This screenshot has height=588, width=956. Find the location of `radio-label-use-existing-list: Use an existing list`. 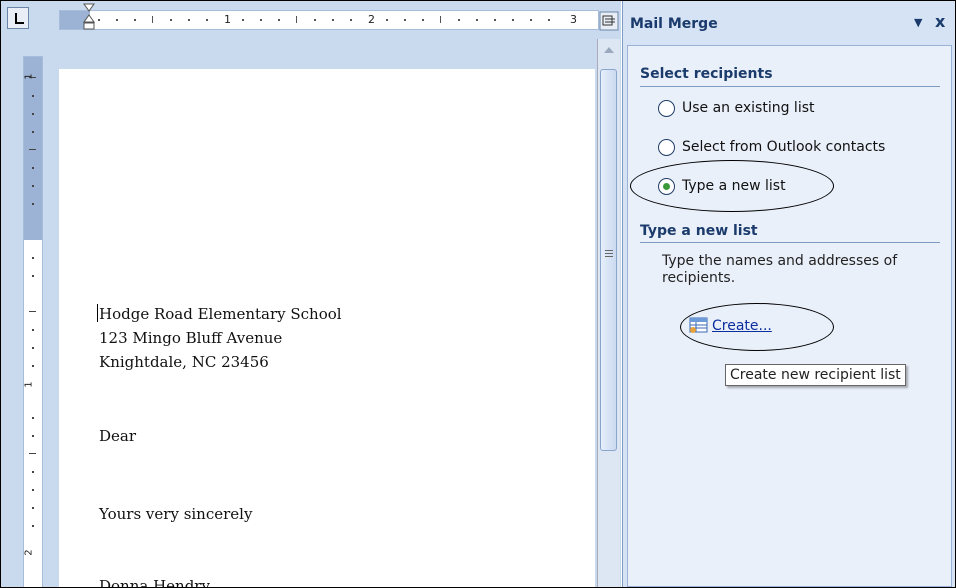

radio-label-use-existing-list: Use an existing list is located at coordinates (748, 108).